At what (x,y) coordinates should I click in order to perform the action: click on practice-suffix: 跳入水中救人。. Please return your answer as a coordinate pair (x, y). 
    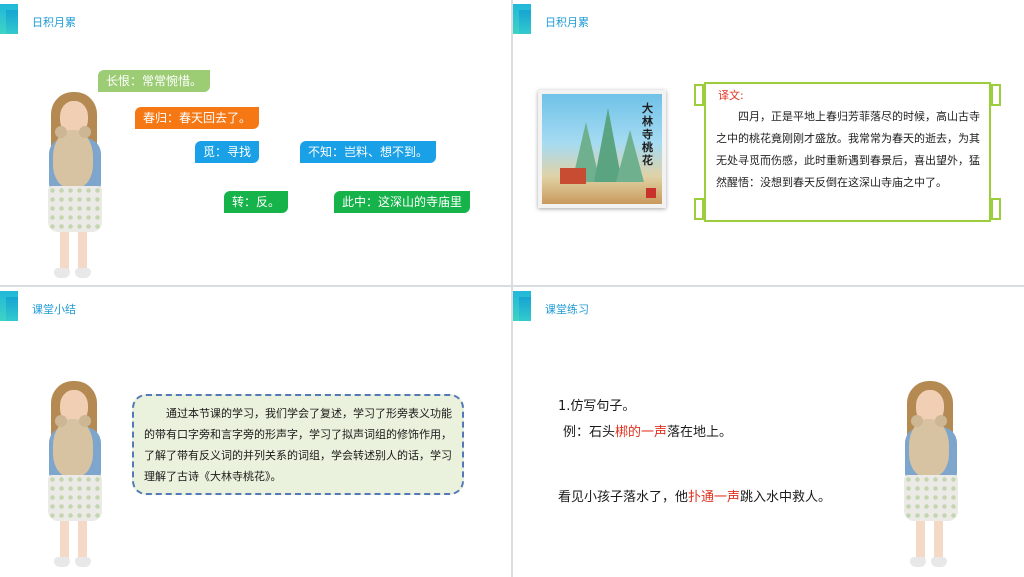
    Looking at the image, I should click on (786, 497).